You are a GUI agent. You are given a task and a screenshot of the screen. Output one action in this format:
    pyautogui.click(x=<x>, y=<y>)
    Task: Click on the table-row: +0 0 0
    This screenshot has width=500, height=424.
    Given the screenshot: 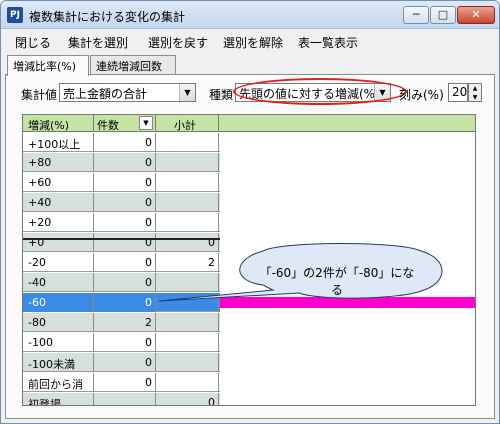 What is the action you would take?
    pyautogui.click(x=121, y=242)
    